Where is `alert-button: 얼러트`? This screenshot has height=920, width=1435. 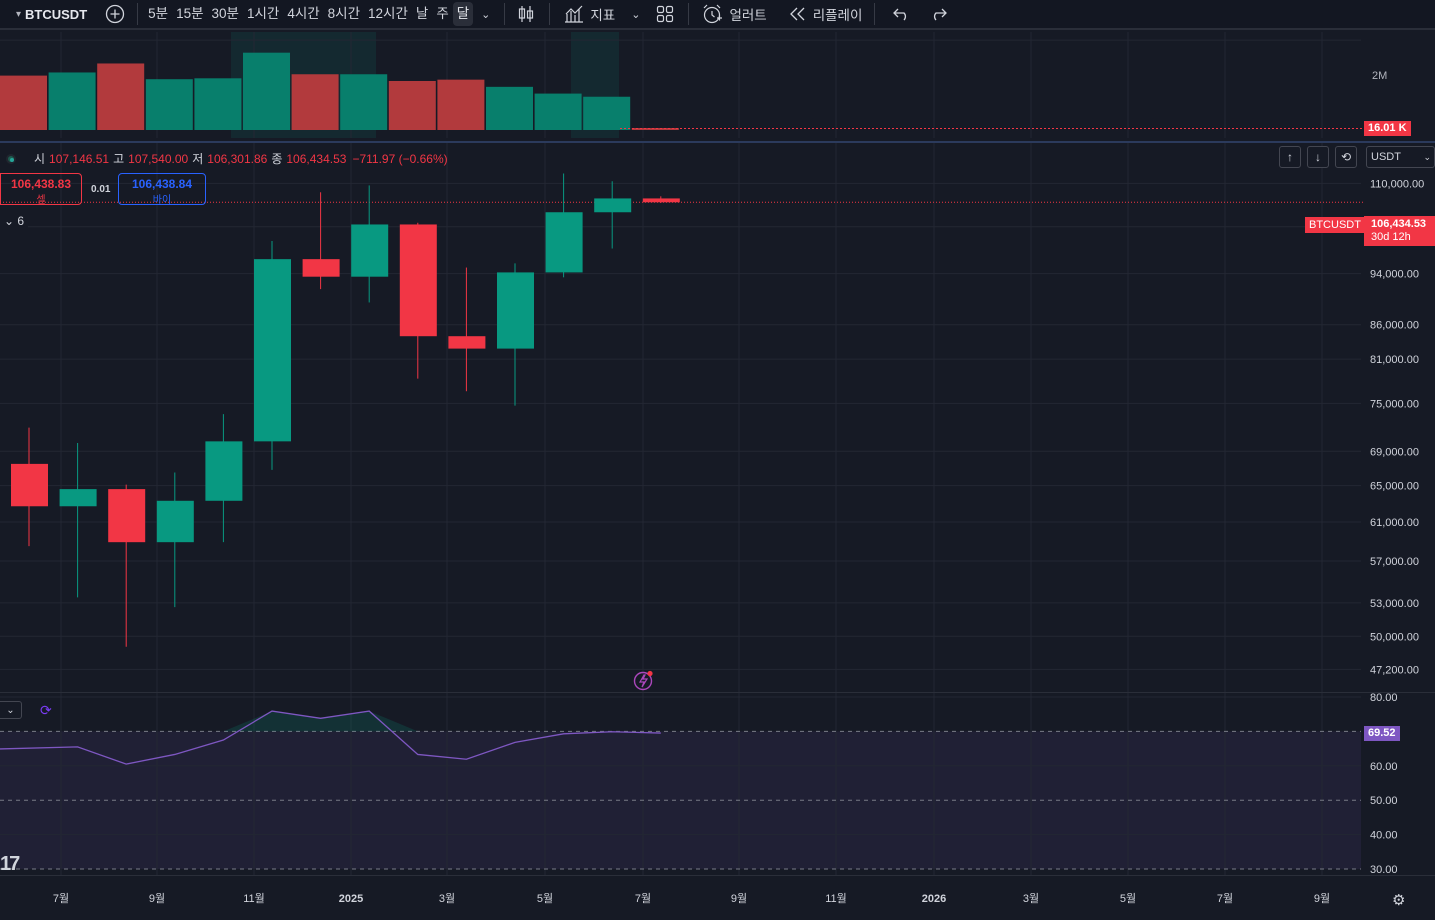
alert-button: 얼러트 is located at coordinates (731, 14).